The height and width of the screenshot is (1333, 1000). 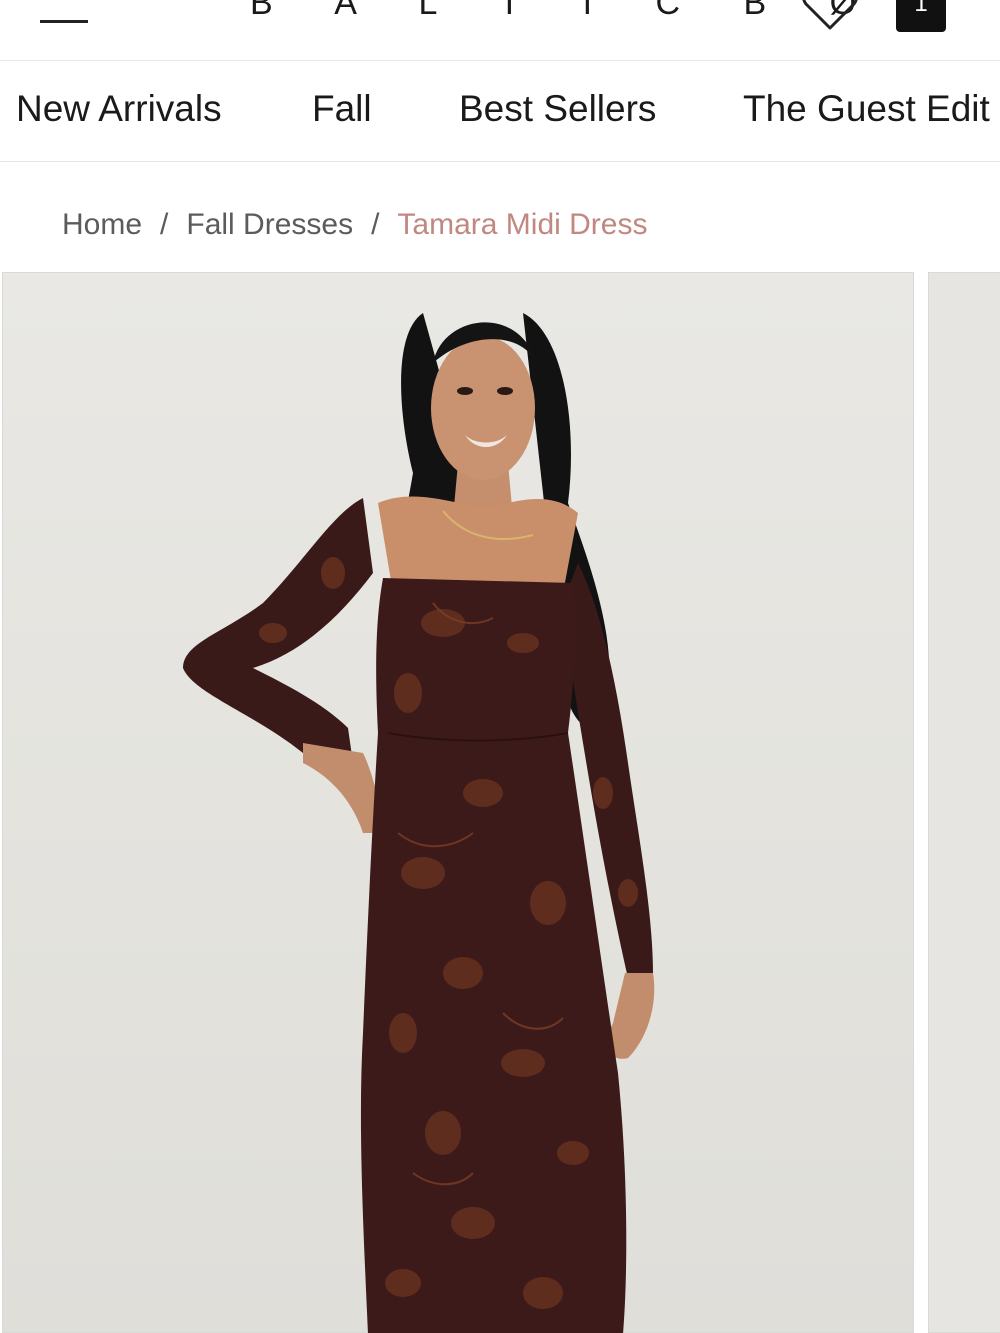 What do you see at coordinates (921, 8) in the screenshot?
I see `cart-count-badge: 1` at bounding box center [921, 8].